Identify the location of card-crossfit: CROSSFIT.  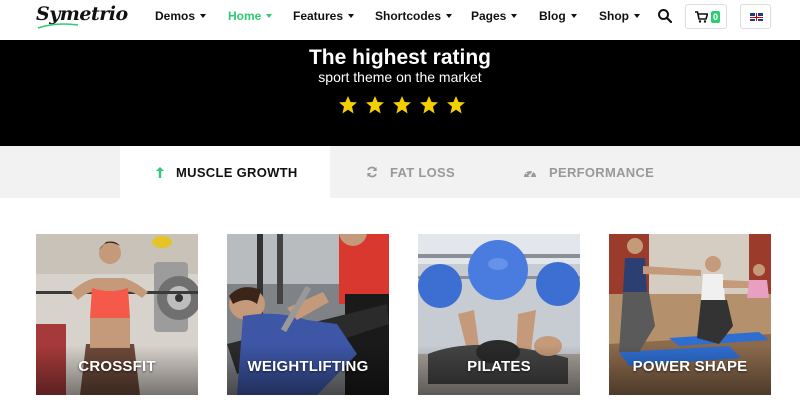
(117, 314).